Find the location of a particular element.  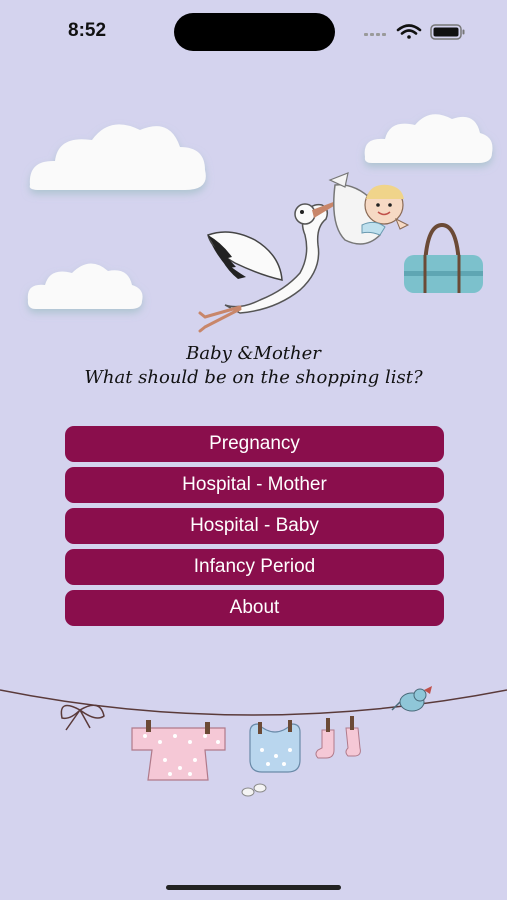

status-time: 8:52 is located at coordinates (87, 30).